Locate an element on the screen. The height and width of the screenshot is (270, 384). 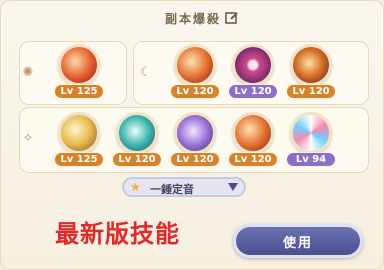
dropdown-selected: 一錘定音 is located at coordinates (172, 189).